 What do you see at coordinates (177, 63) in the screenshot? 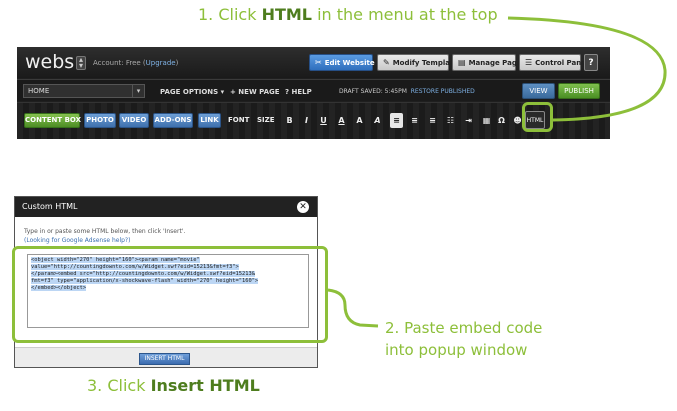
I see `account-label-close: )` at bounding box center [177, 63].